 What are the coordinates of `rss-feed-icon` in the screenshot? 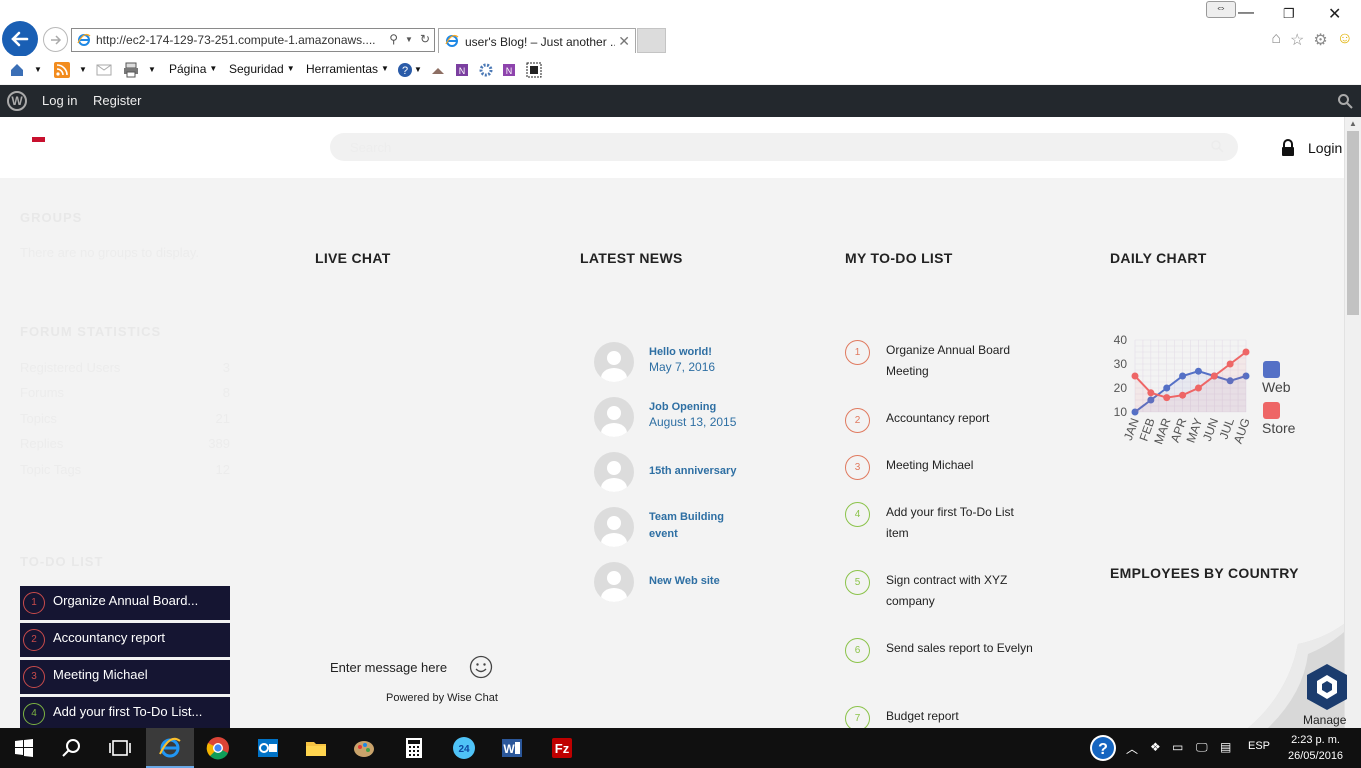 It's located at (62, 70).